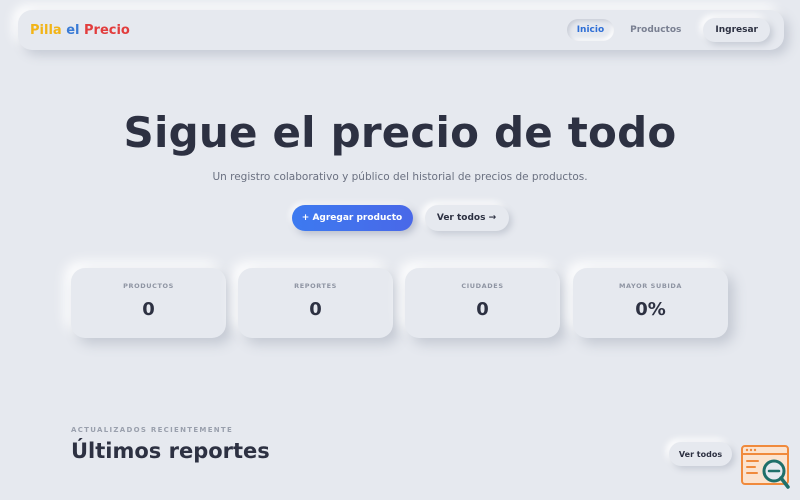  What do you see at coordinates (46, 30) in the screenshot?
I see `logo-word-pilla: Pilla` at bounding box center [46, 30].